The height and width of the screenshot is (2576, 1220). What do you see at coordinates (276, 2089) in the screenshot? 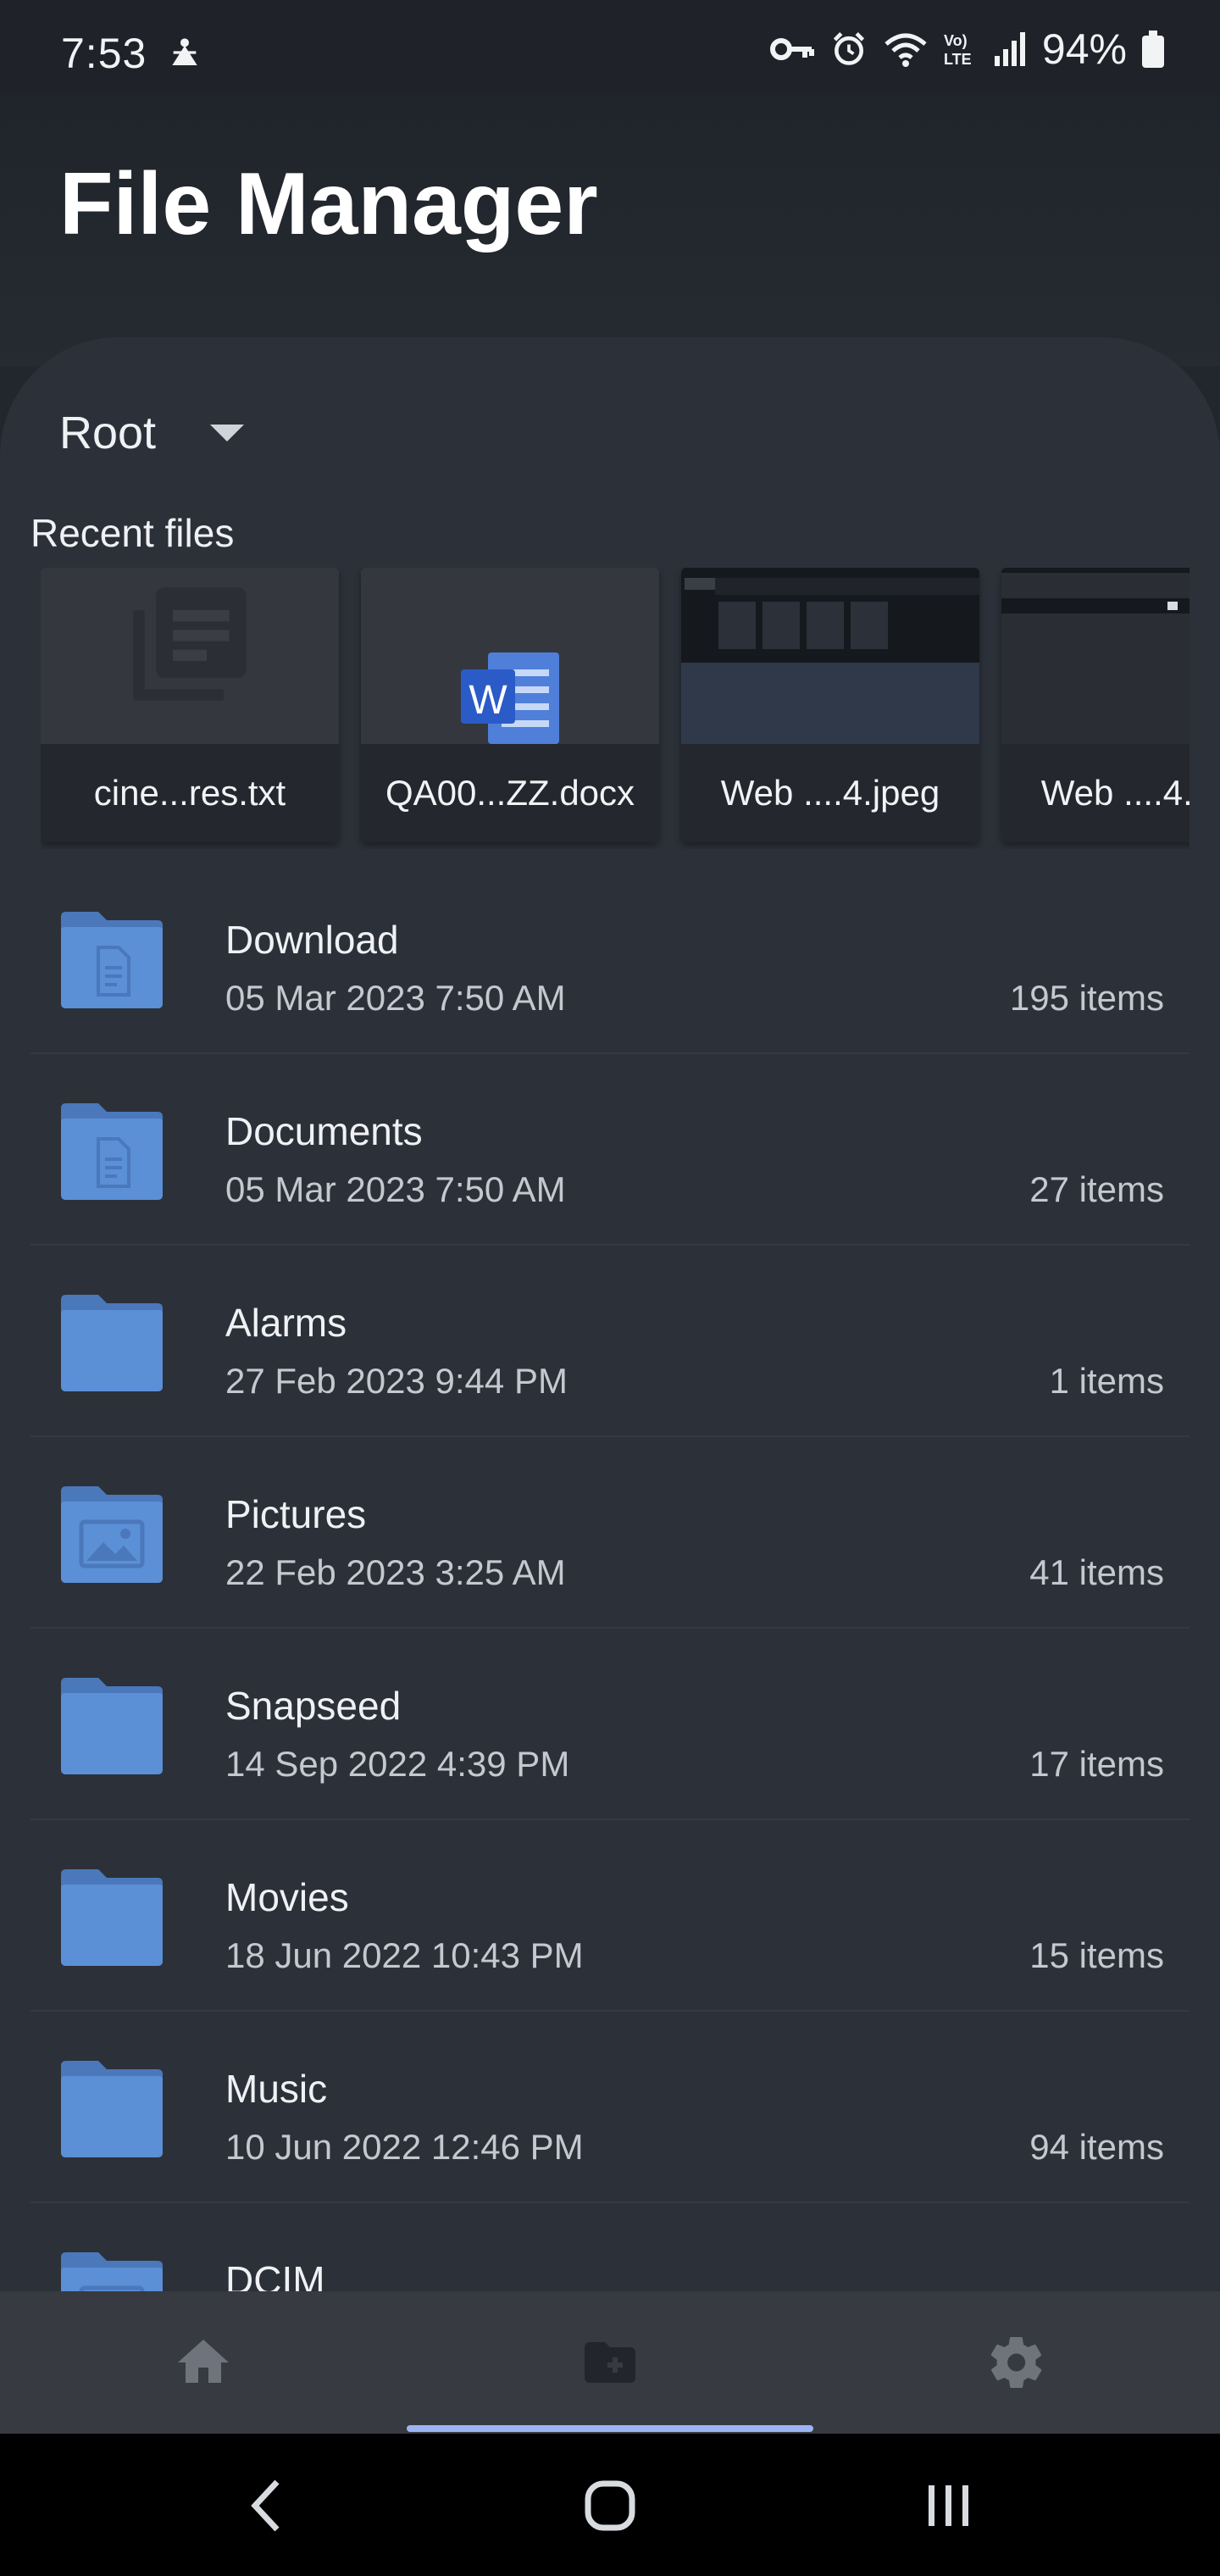
I see `folder-name: Music` at bounding box center [276, 2089].